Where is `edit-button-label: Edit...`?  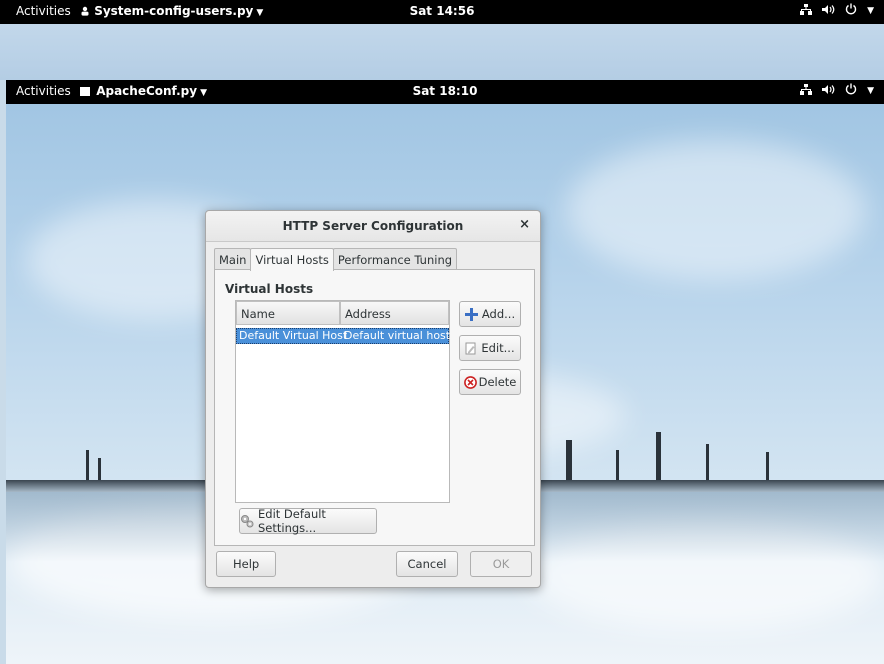 edit-button-label: Edit... is located at coordinates (498, 348).